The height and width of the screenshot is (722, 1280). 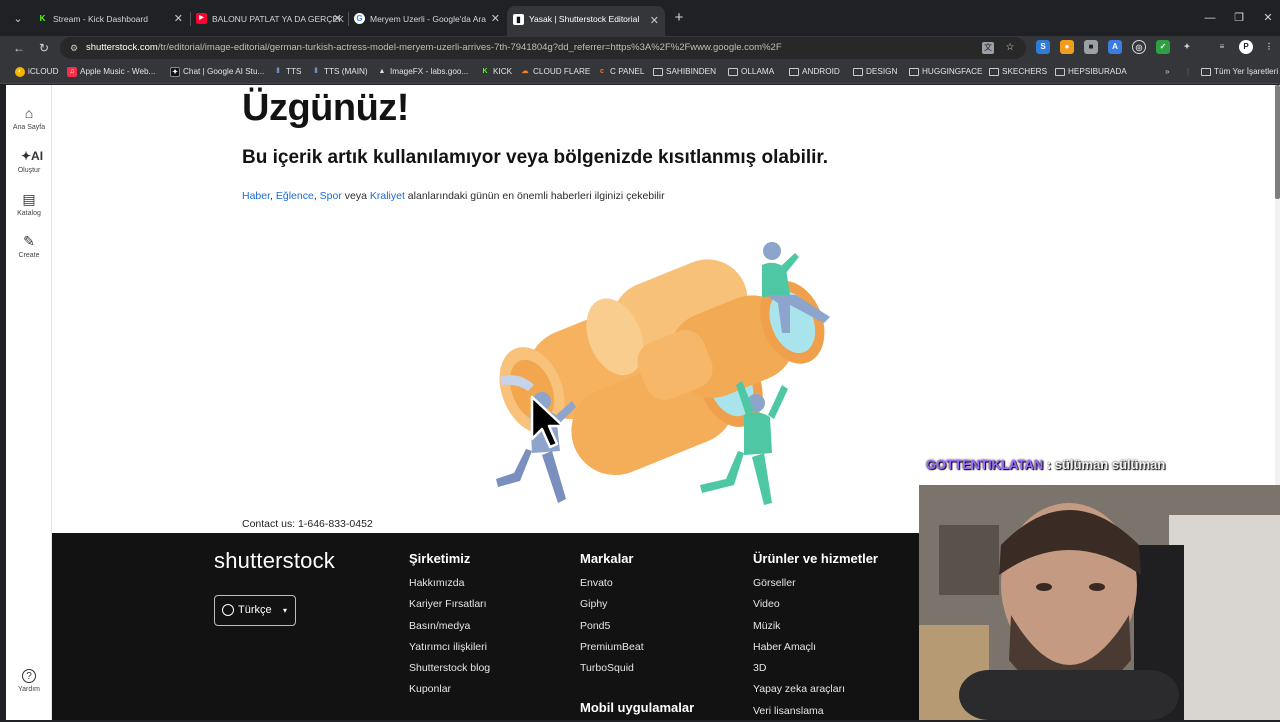 What do you see at coordinates (1067, 47) in the screenshot?
I see `extension-orange-icon: ●` at bounding box center [1067, 47].